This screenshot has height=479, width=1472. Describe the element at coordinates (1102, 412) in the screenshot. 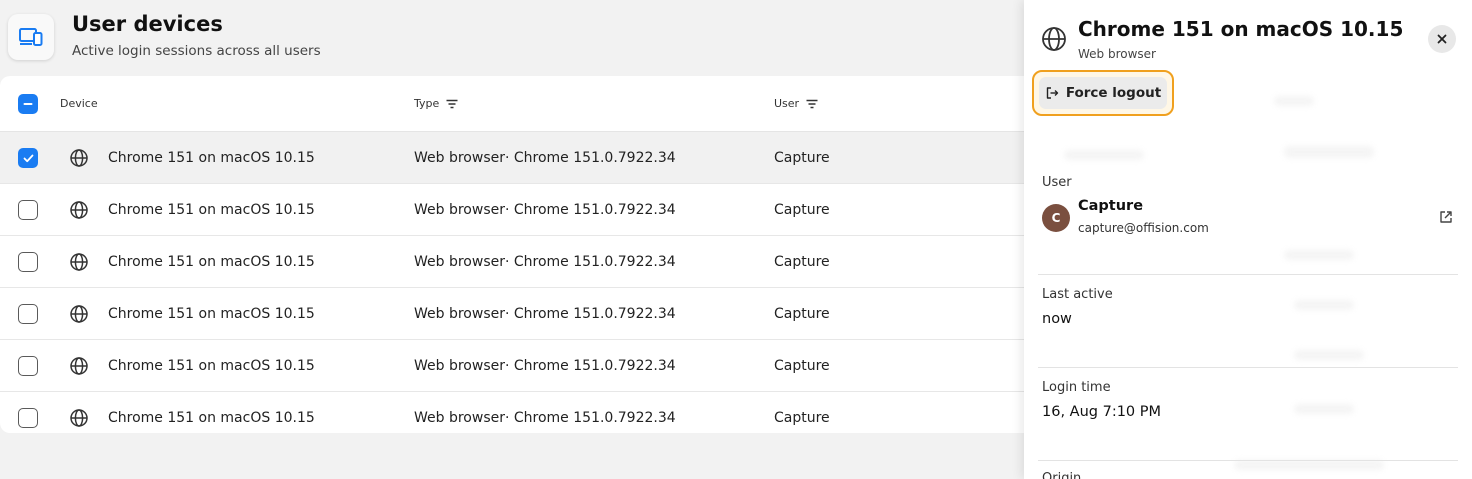

I see `login-time-value: 16, Aug 7:10 PM` at that location.